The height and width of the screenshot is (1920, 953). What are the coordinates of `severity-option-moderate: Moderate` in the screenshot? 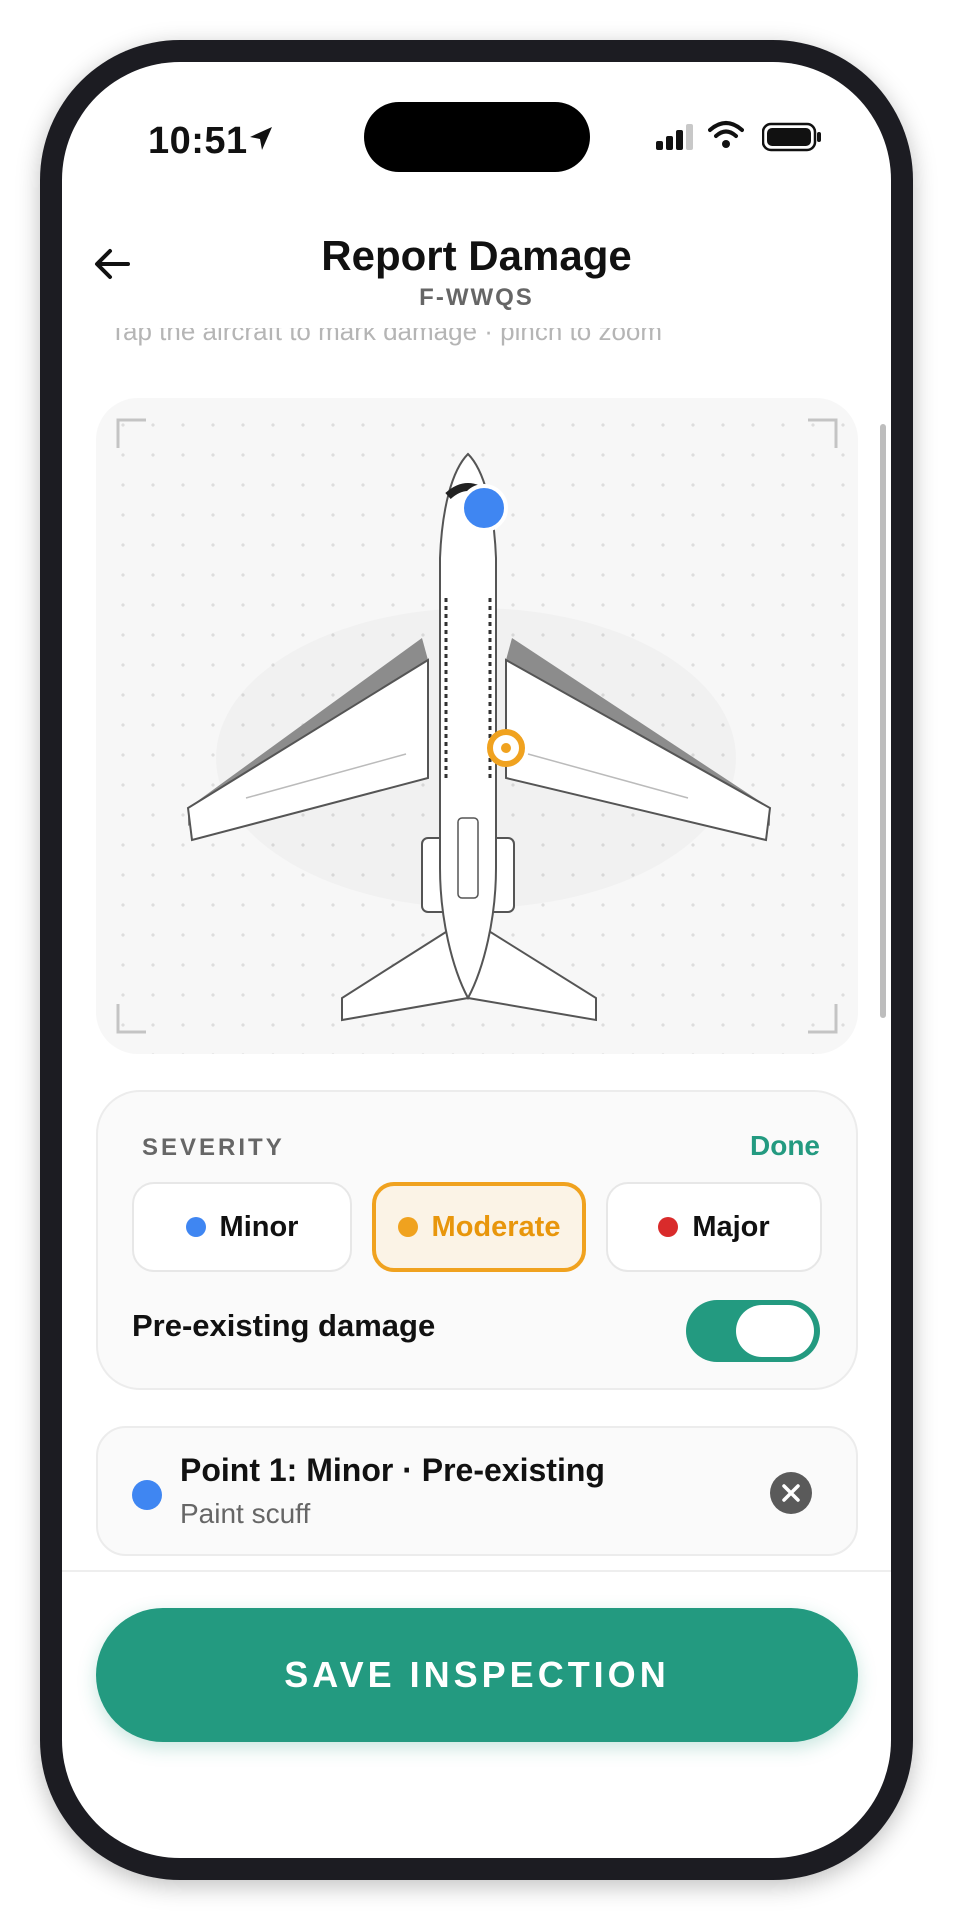 It's located at (479, 1227).